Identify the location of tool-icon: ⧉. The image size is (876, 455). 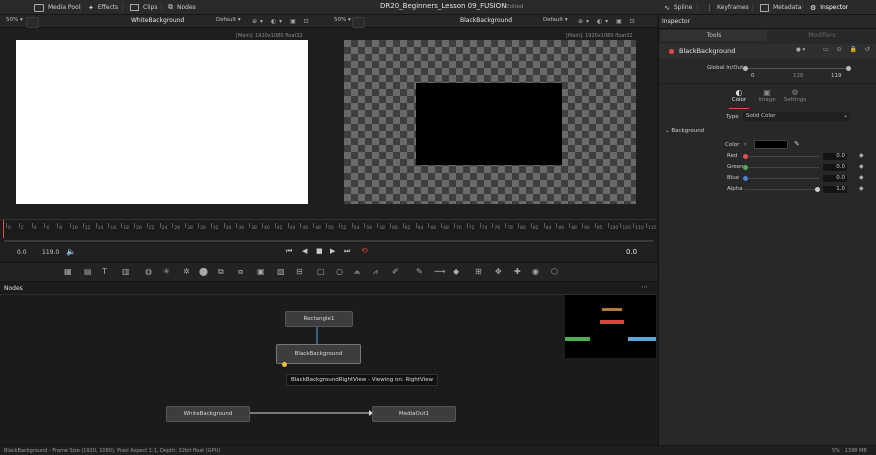
(221, 272).